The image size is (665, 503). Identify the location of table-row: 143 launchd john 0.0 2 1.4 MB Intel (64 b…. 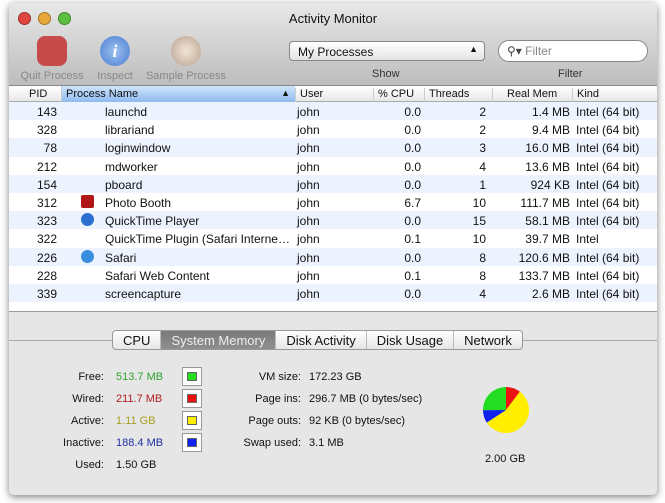
(333, 111).